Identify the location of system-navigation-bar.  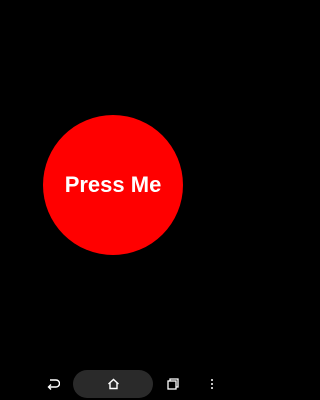
(112, 384).